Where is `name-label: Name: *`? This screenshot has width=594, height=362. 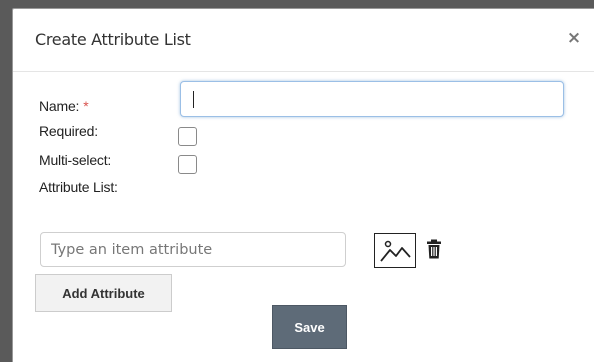 name-label: Name: * is located at coordinates (64, 106).